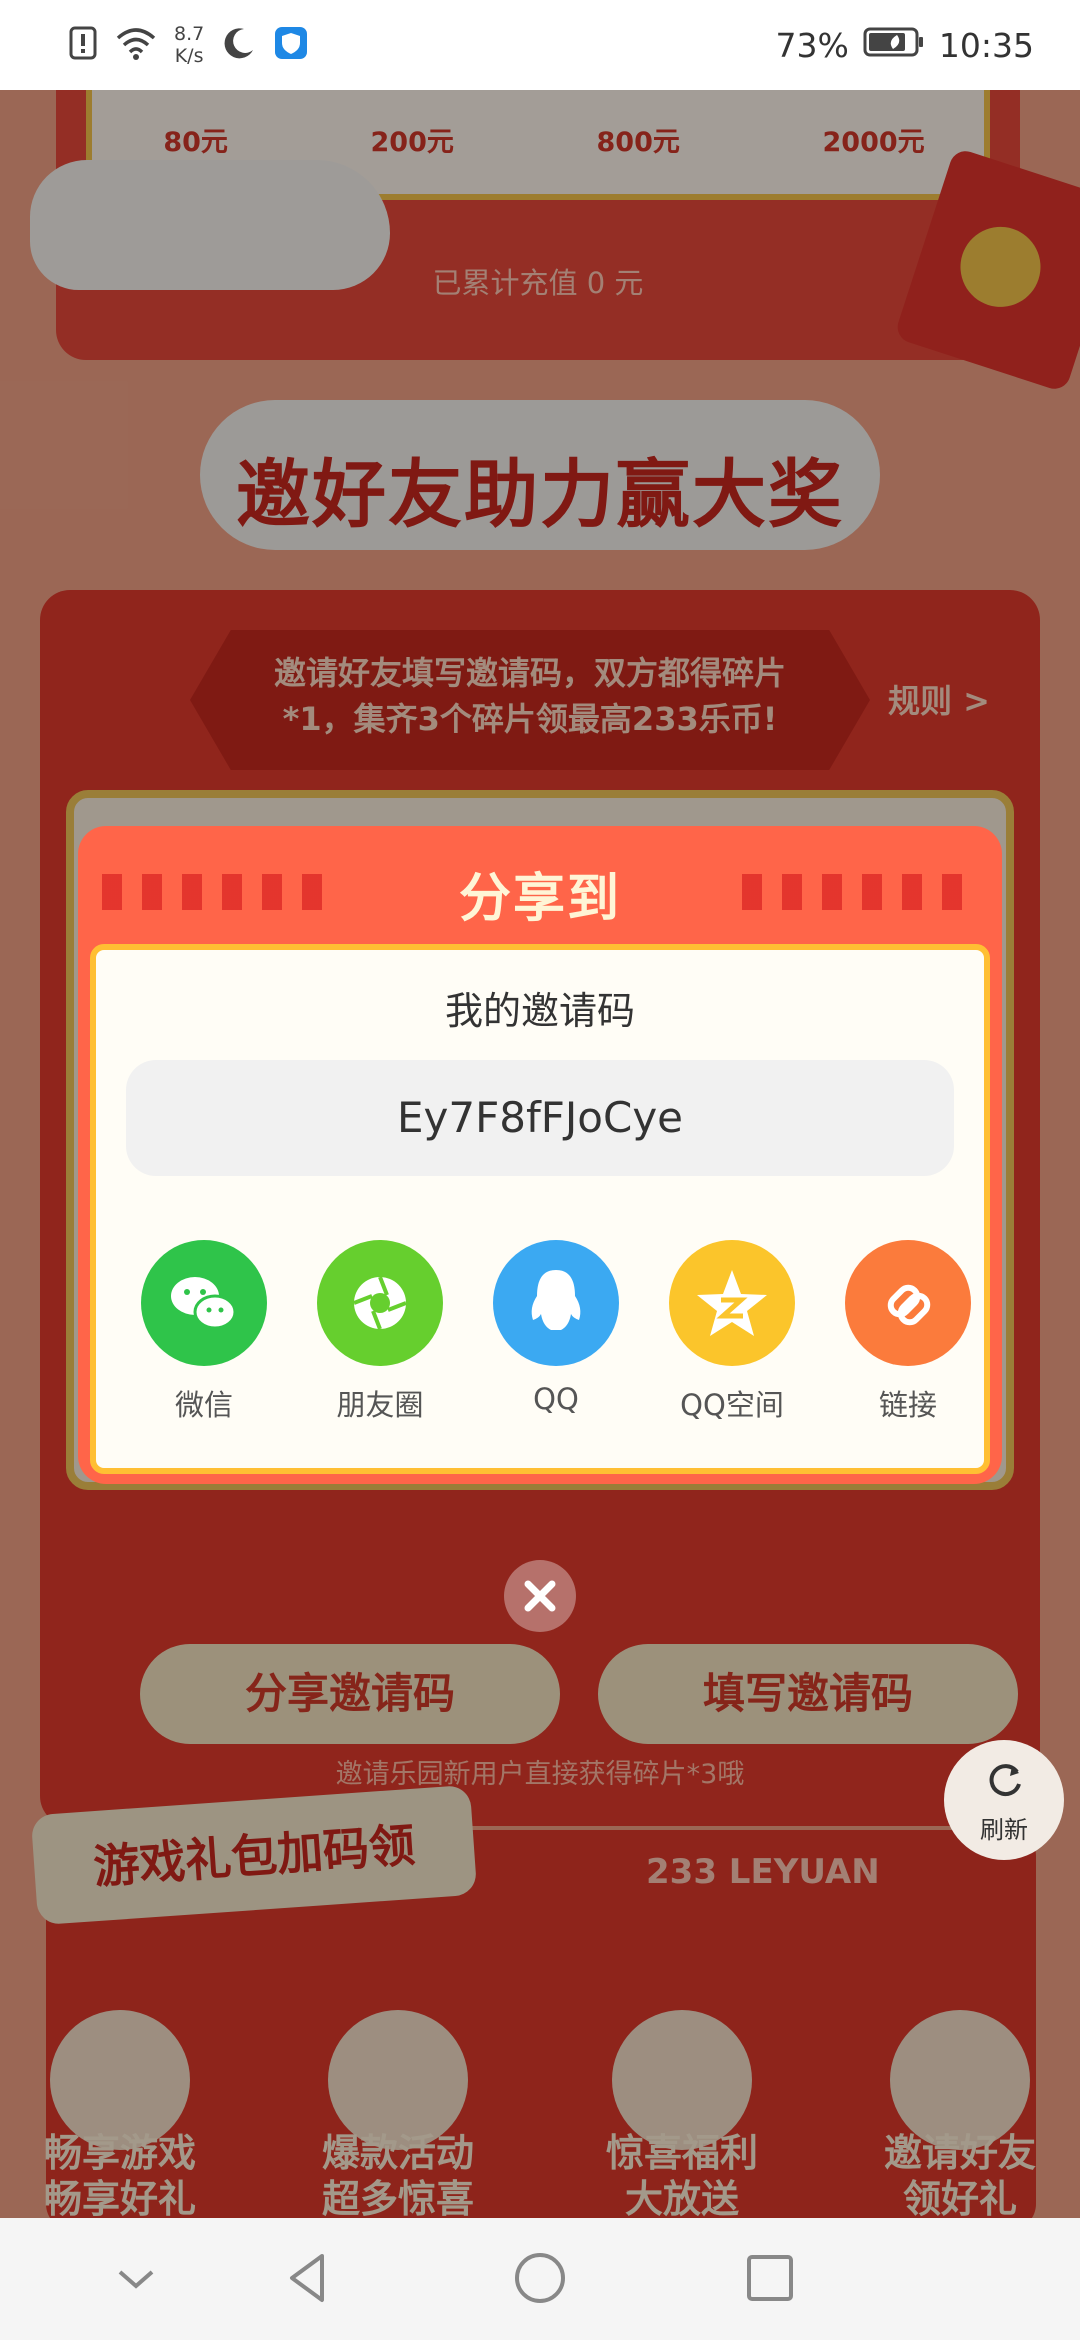 The height and width of the screenshot is (2340, 1080). What do you see at coordinates (907, 1405) in the screenshot?
I see `share-option-label: 链接` at bounding box center [907, 1405].